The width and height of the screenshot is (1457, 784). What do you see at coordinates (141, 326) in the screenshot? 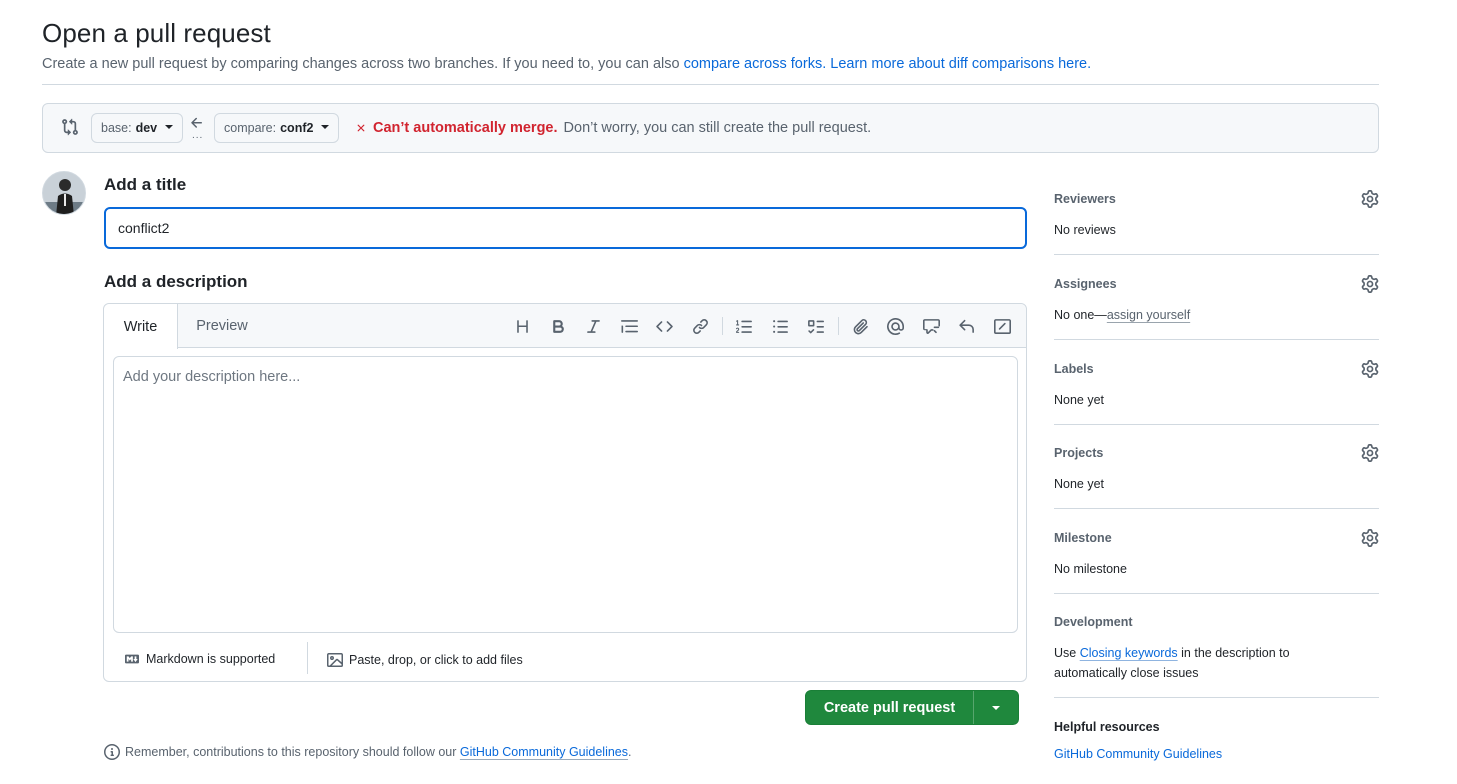
I see `tab-write: Write` at bounding box center [141, 326].